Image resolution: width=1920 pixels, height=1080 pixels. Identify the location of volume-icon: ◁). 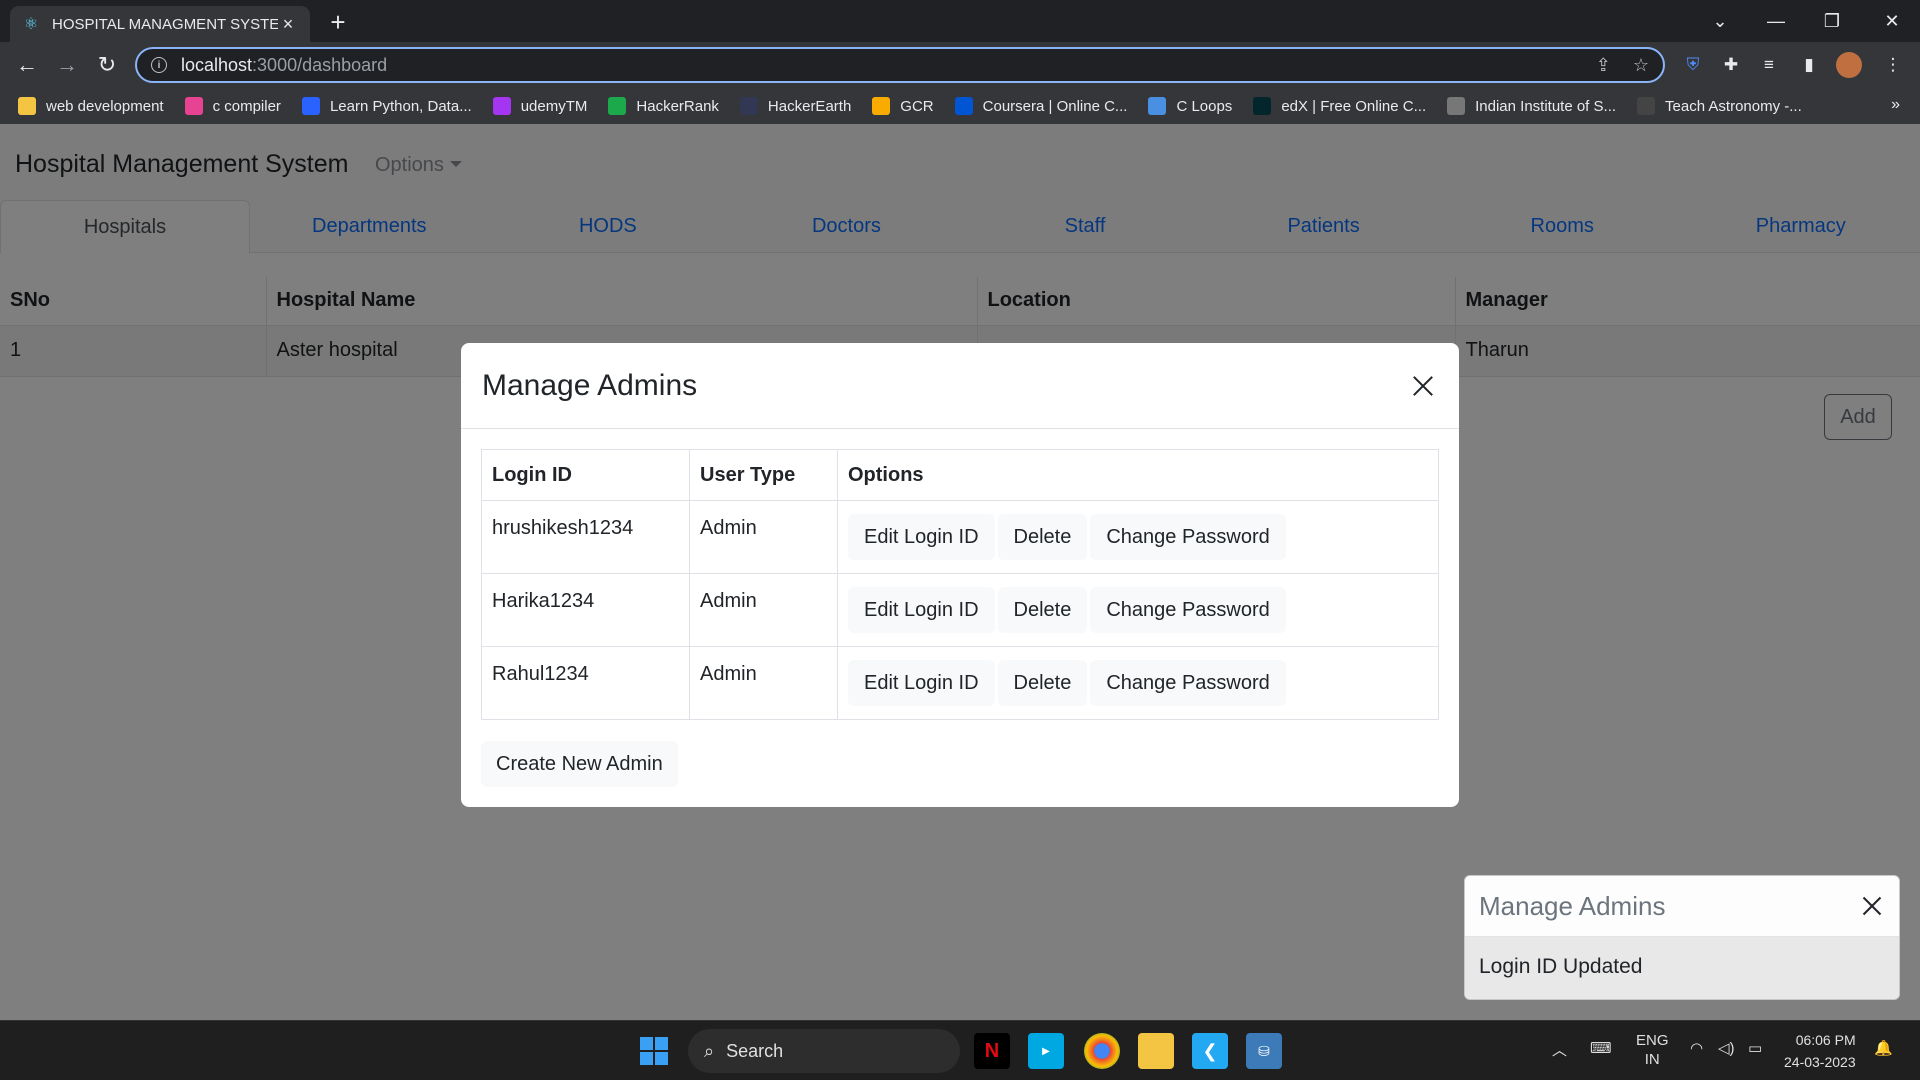
(1726, 1048).